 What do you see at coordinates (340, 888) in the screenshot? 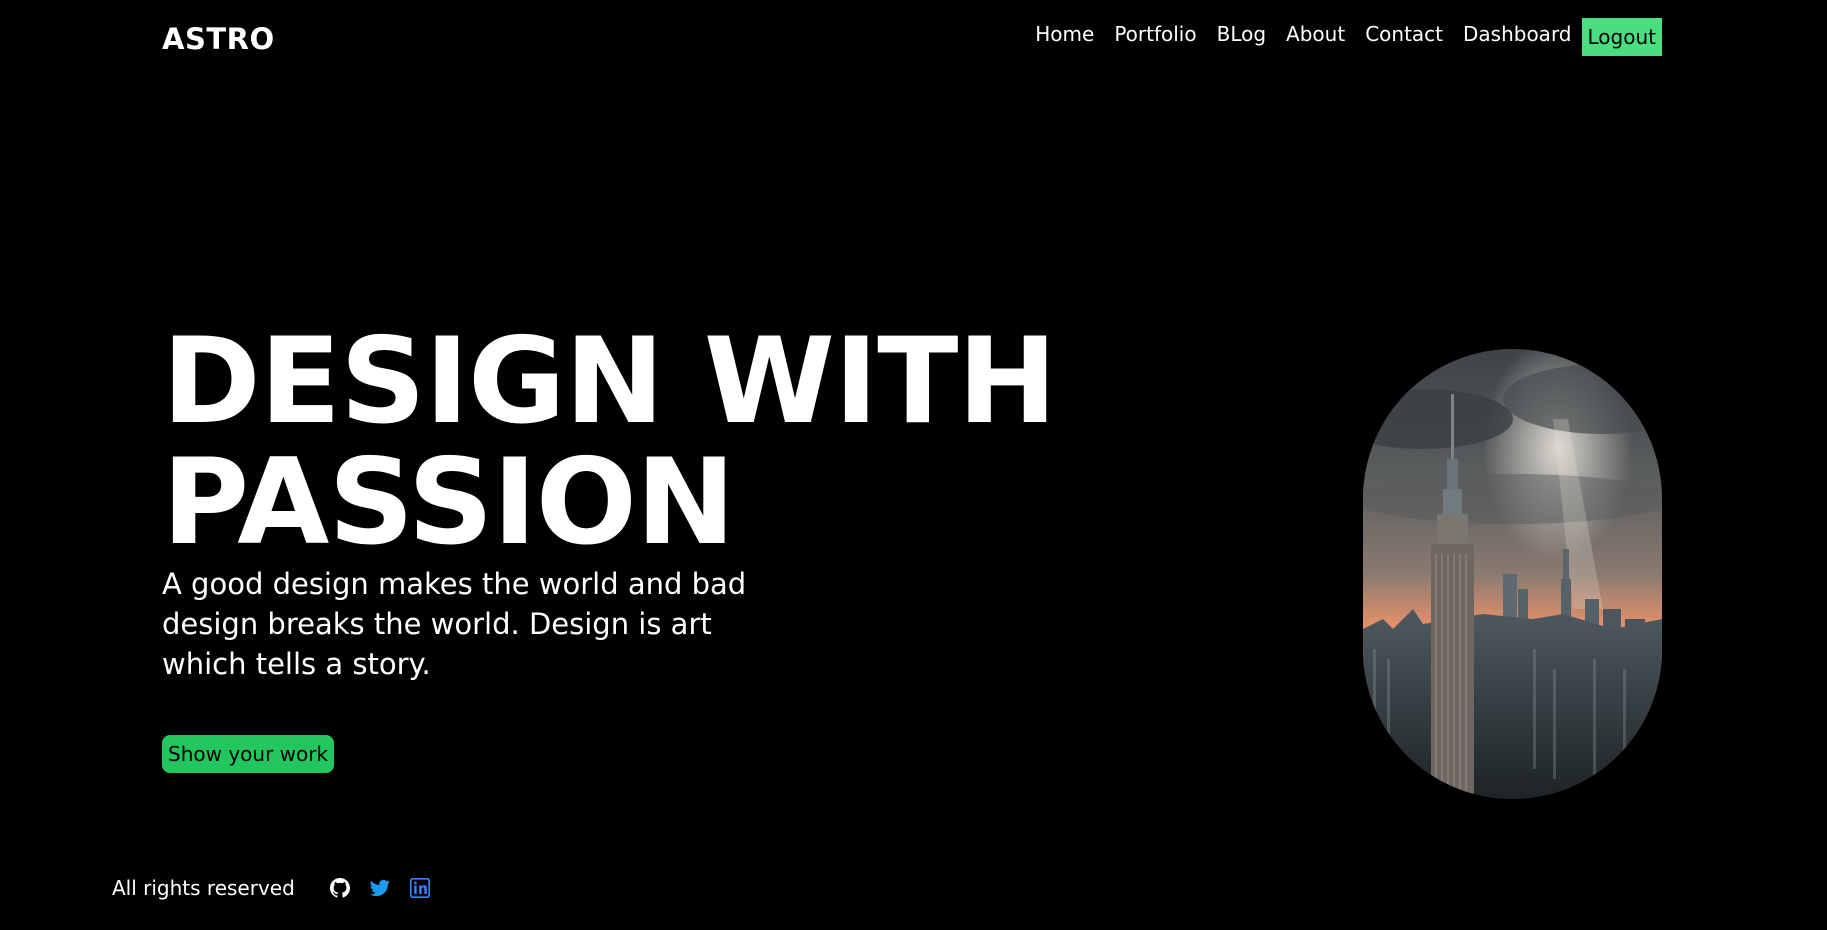
I see `github-icon` at bounding box center [340, 888].